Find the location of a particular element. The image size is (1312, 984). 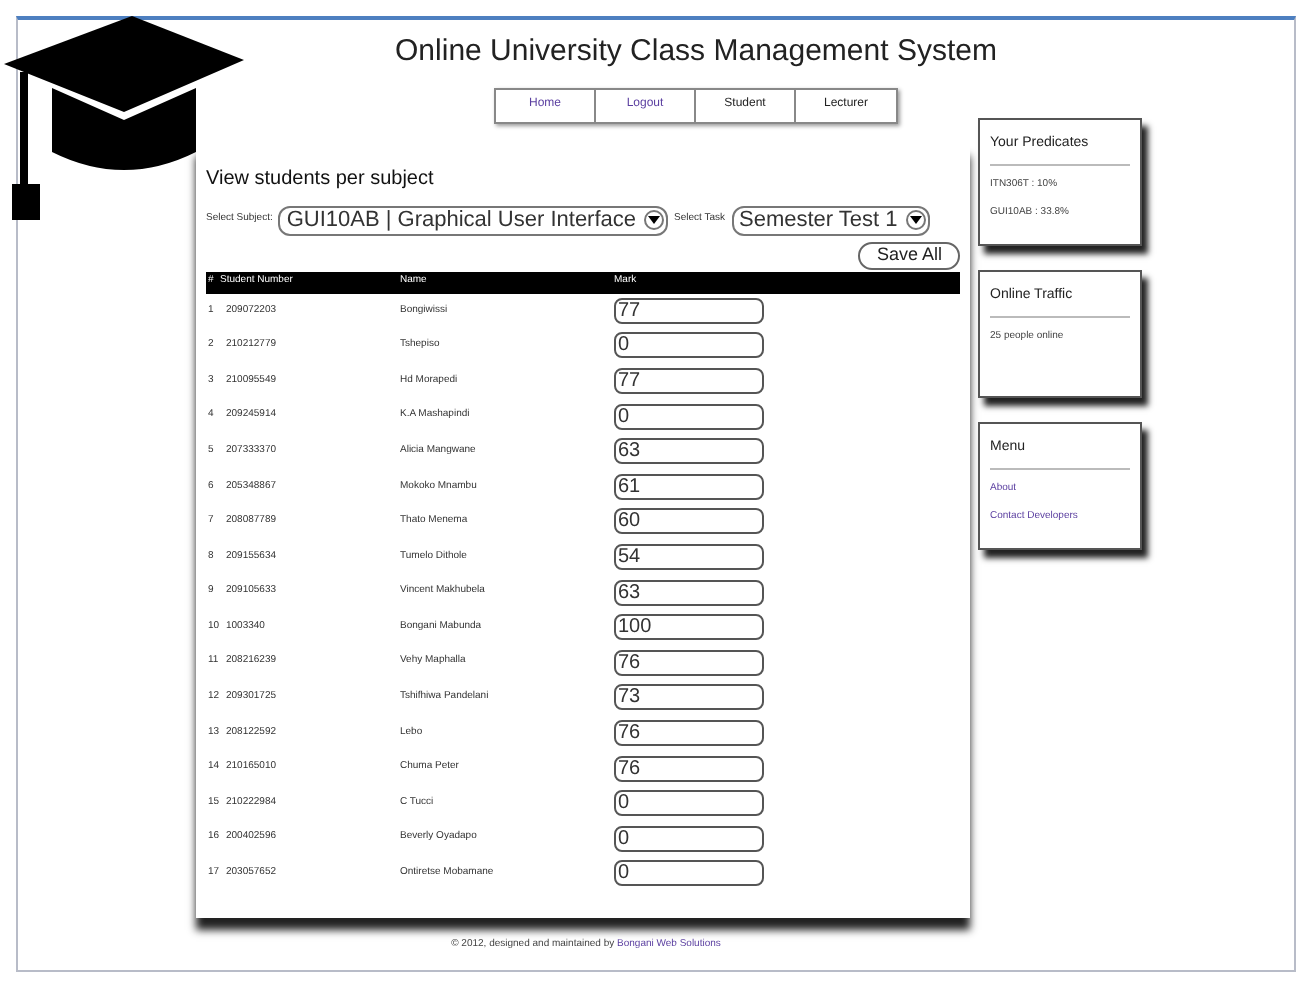

section-heading: View students per subject is located at coordinates (321, 179).